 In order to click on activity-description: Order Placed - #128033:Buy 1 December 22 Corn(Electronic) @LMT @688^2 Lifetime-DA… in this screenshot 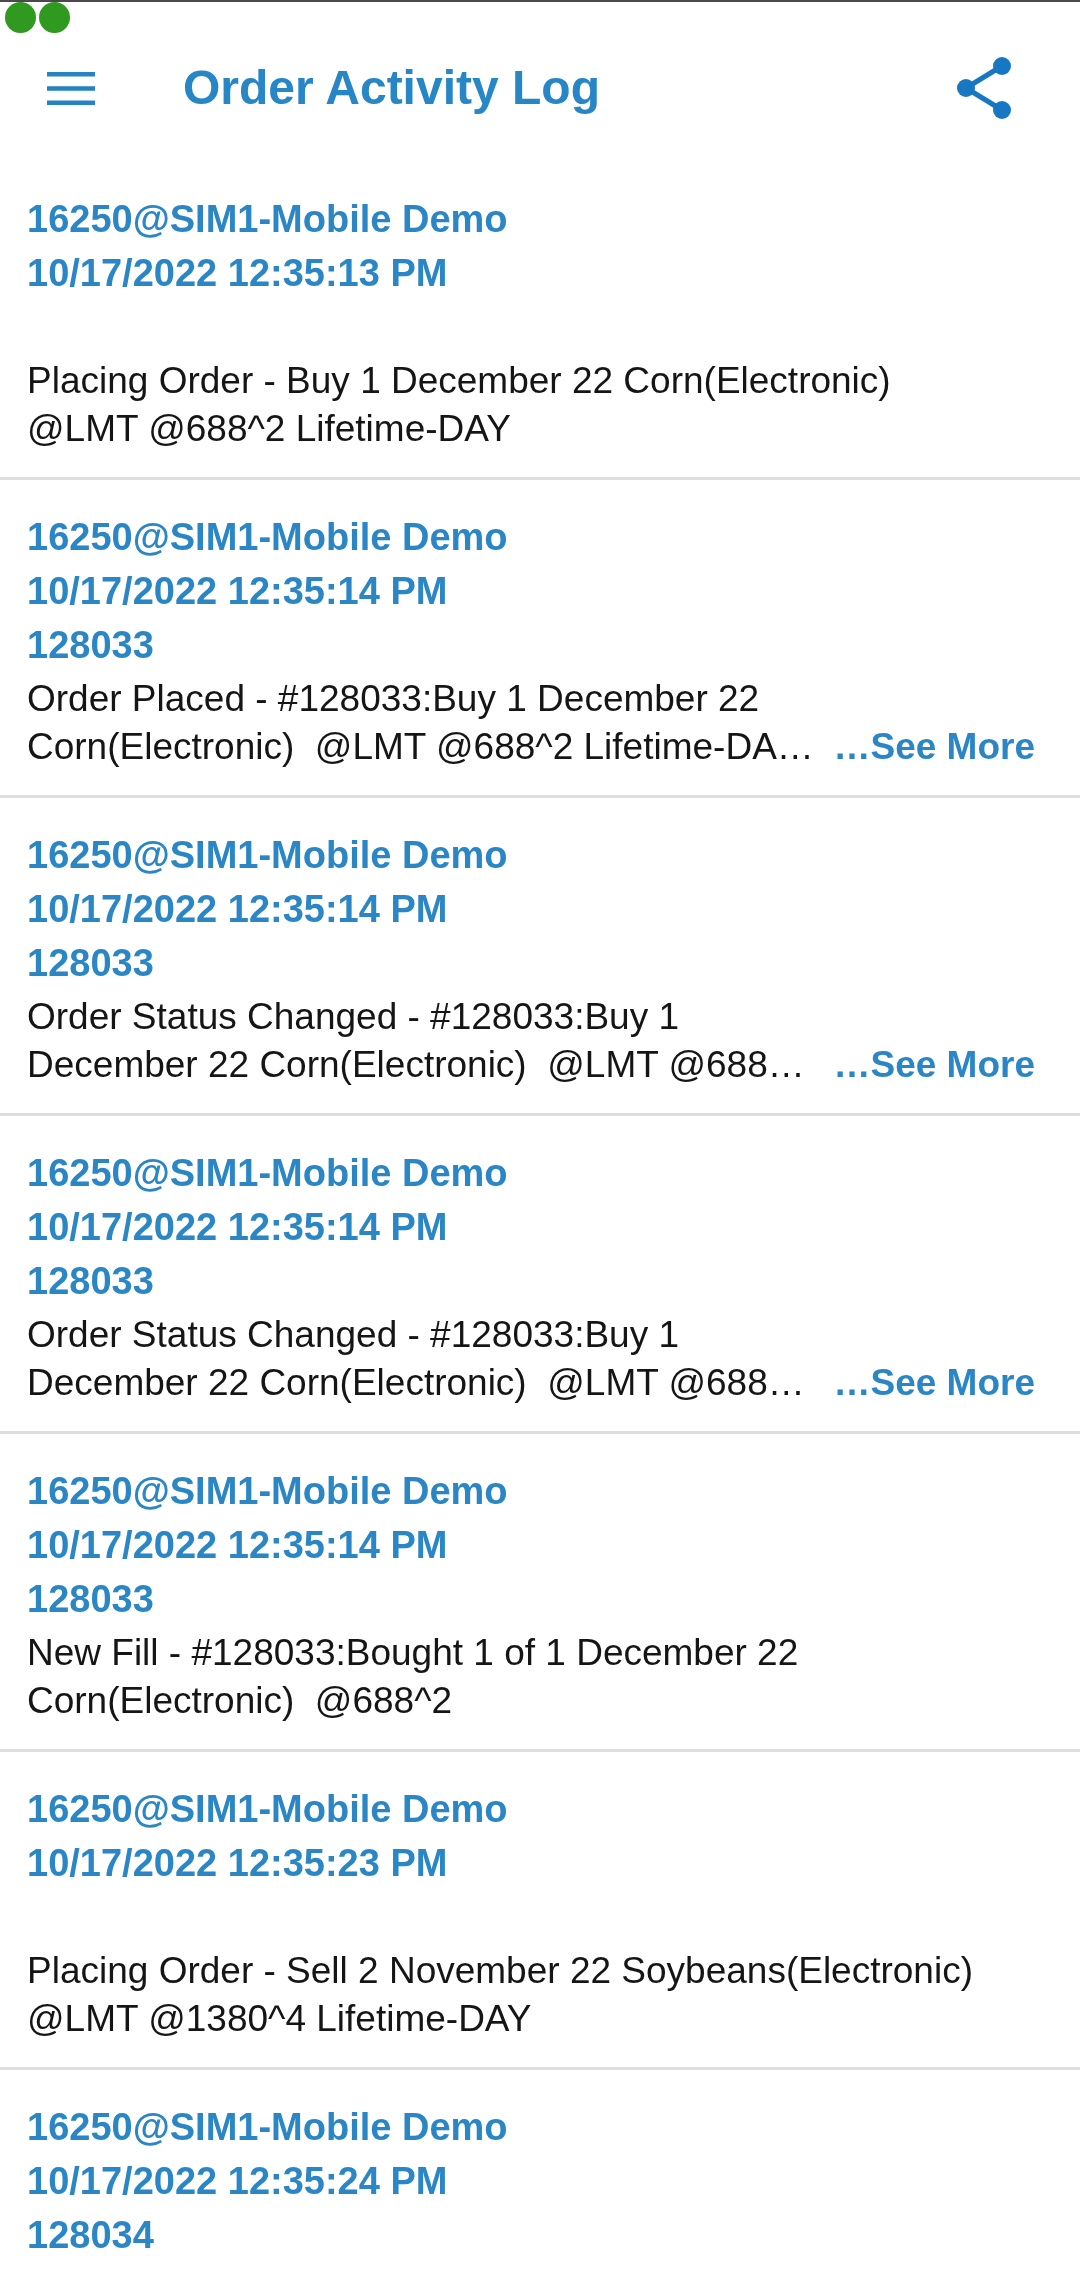, I will do `click(421, 723)`.